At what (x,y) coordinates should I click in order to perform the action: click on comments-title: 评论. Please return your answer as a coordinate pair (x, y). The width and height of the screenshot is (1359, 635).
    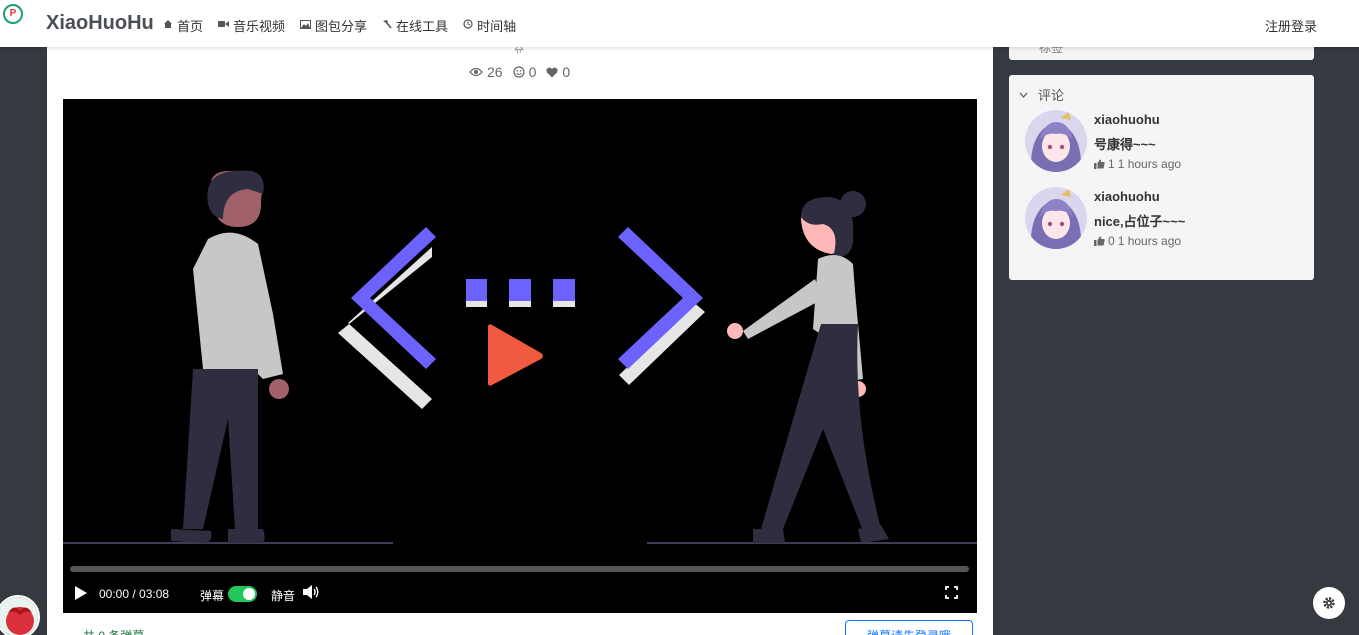
    Looking at the image, I should click on (1051, 95).